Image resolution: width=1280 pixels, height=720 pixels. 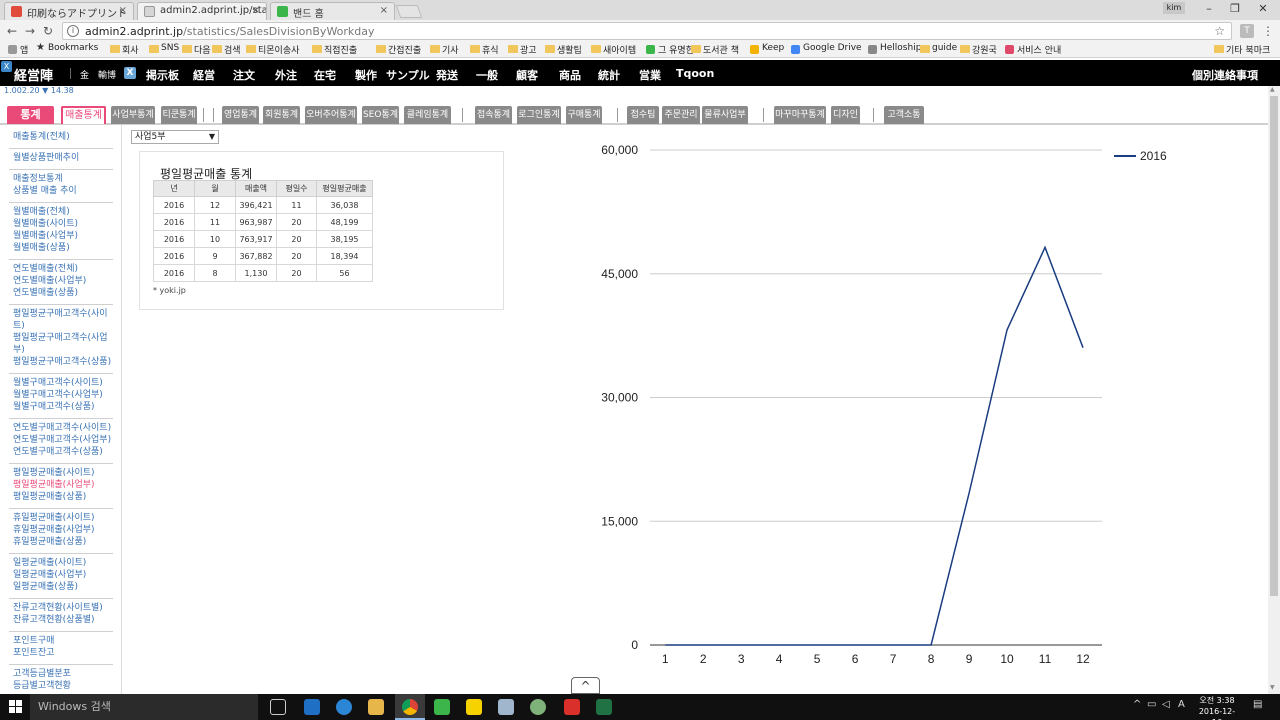 What do you see at coordinates (63, 236) in the screenshot?
I see `sidebar-link: 월별매출(사업부)` at bounding box center [63, 236].